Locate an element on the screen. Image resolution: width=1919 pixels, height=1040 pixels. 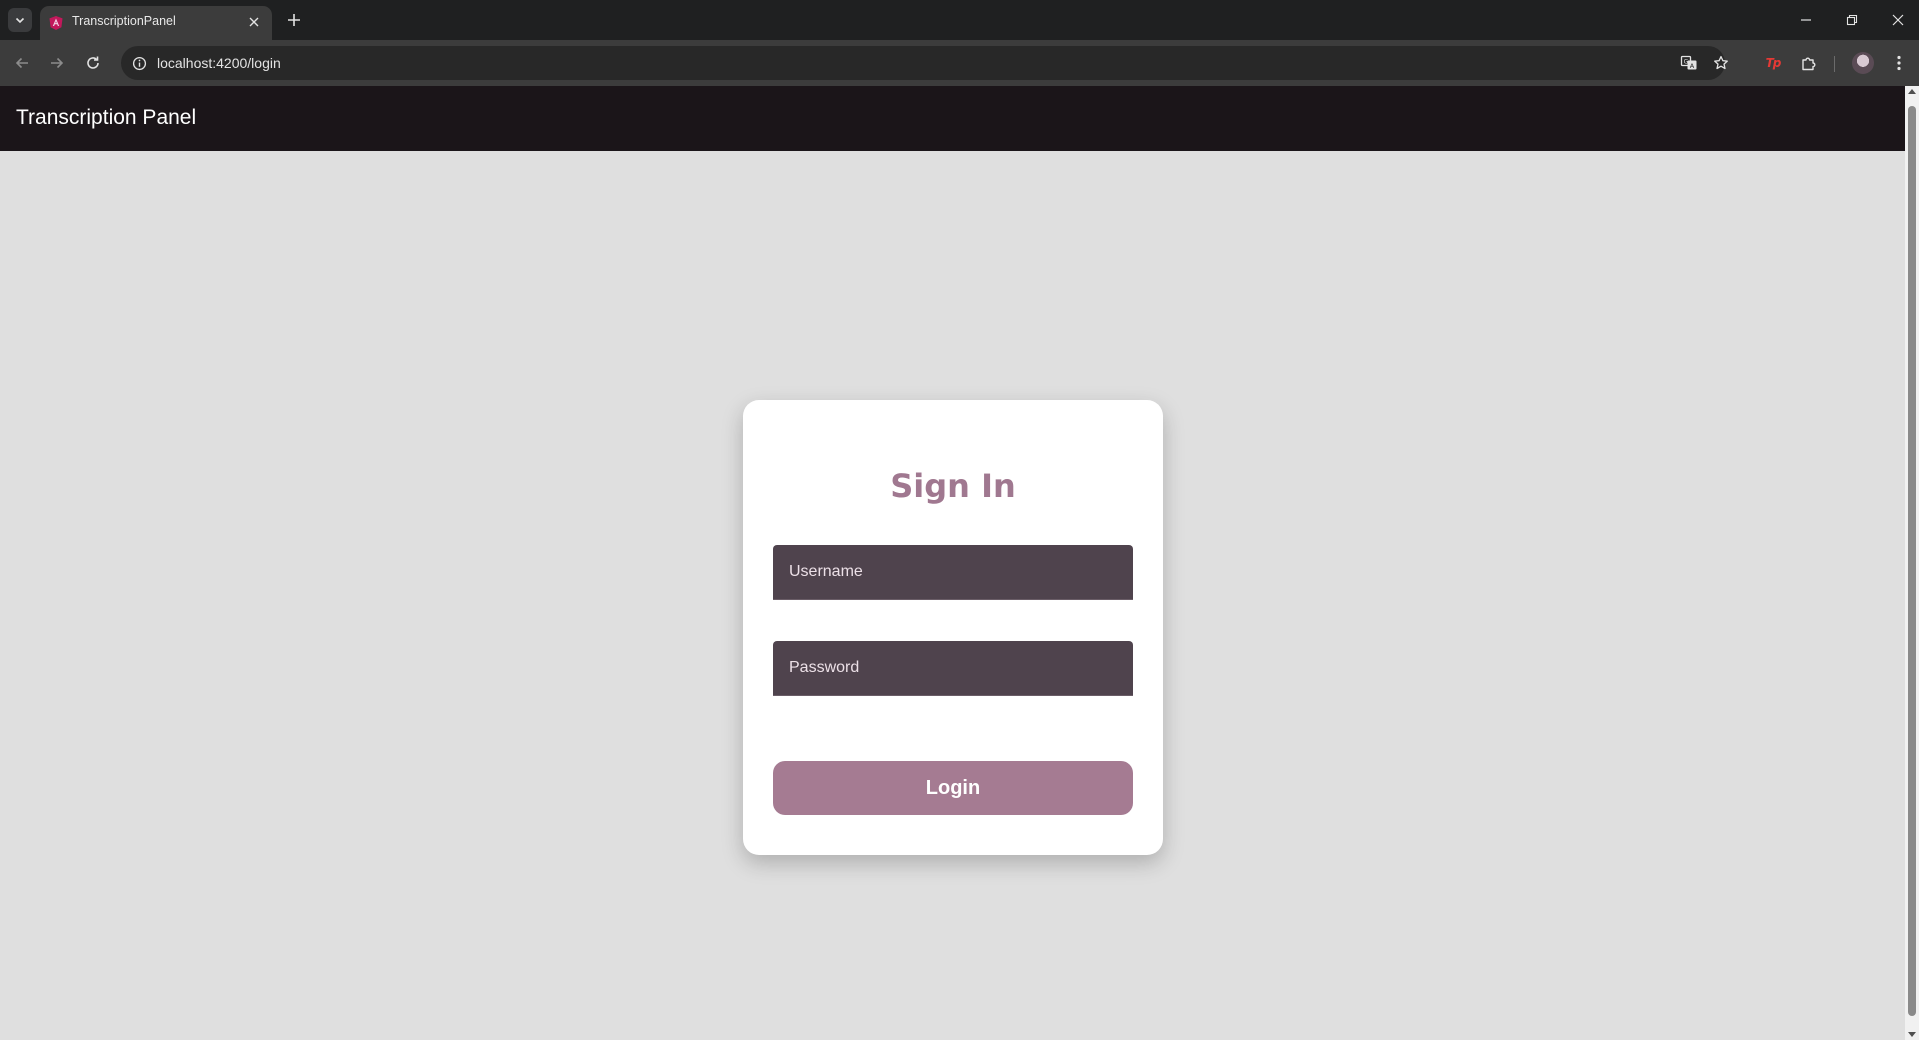
password-input is located at coordinates (953, 668).